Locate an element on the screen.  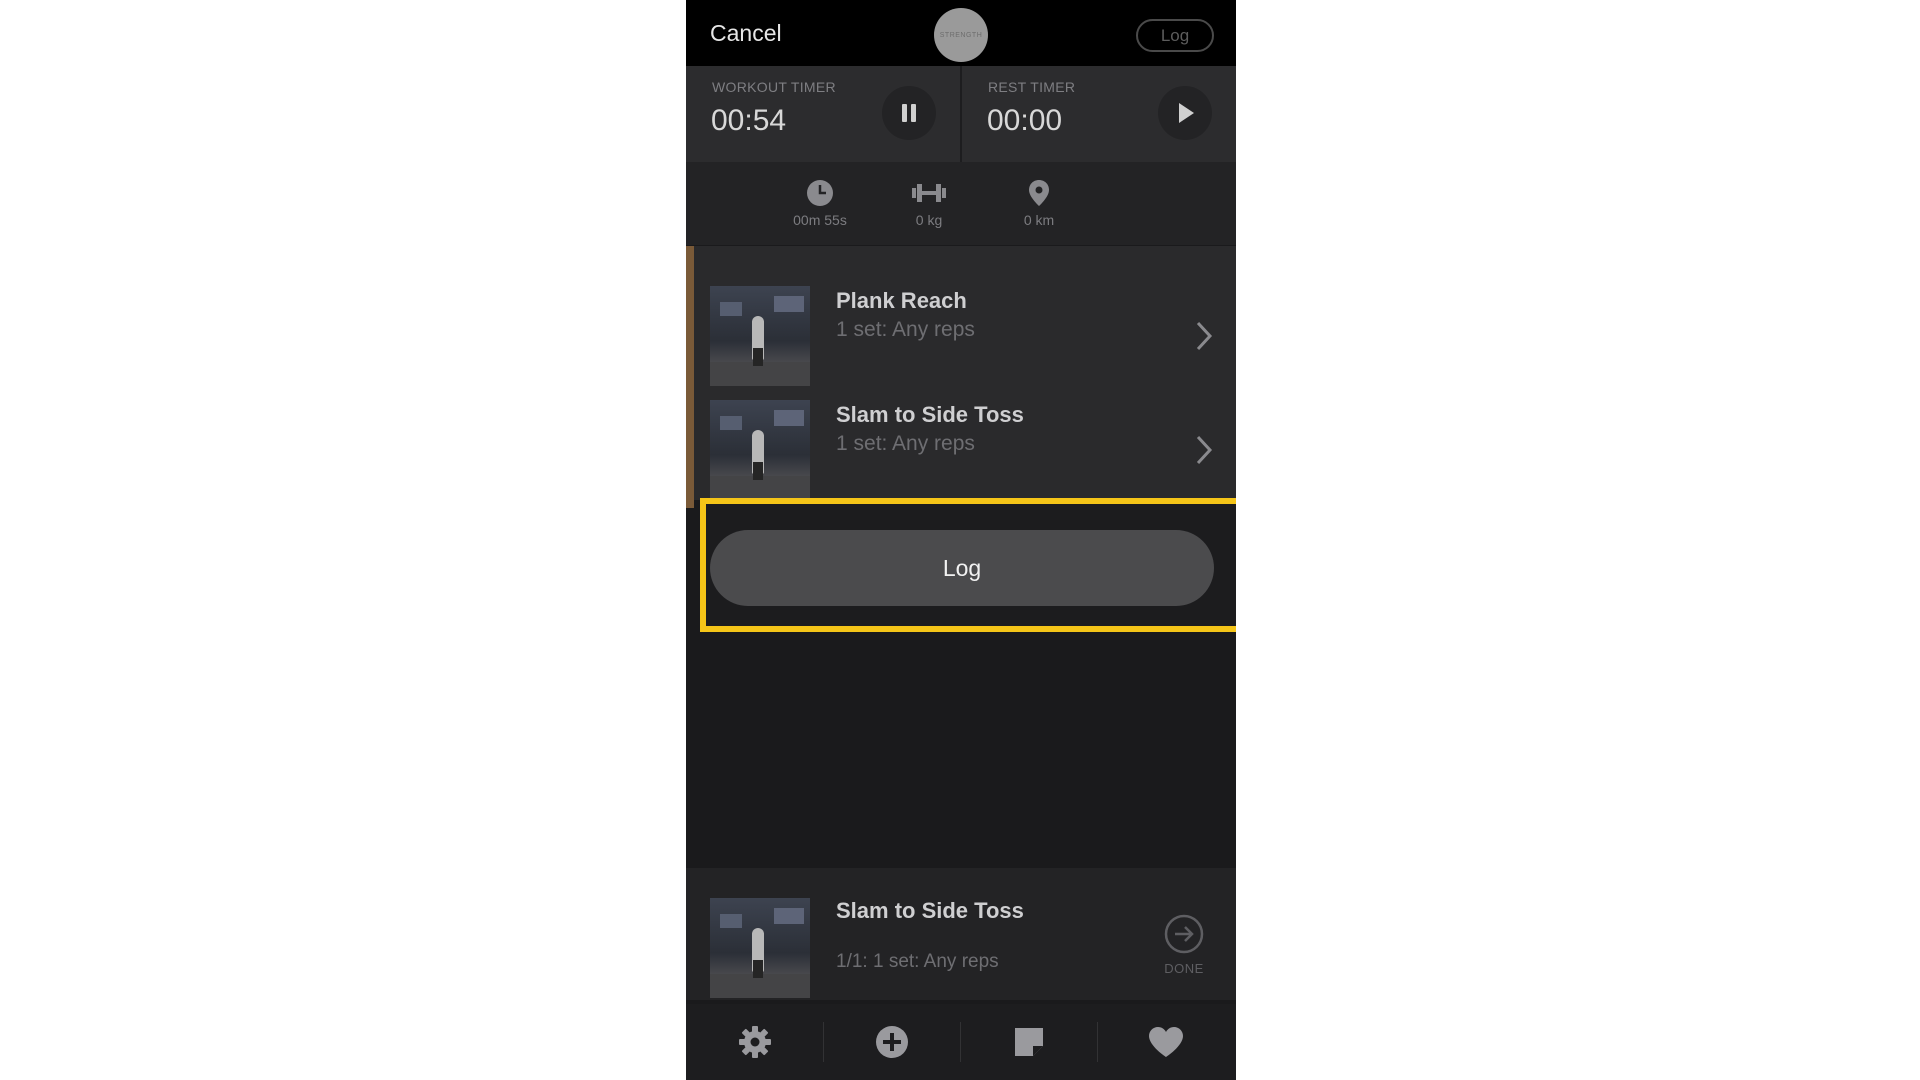
workout-timer-label: WORKOUT TIMER is located at coordinates (774, 87).